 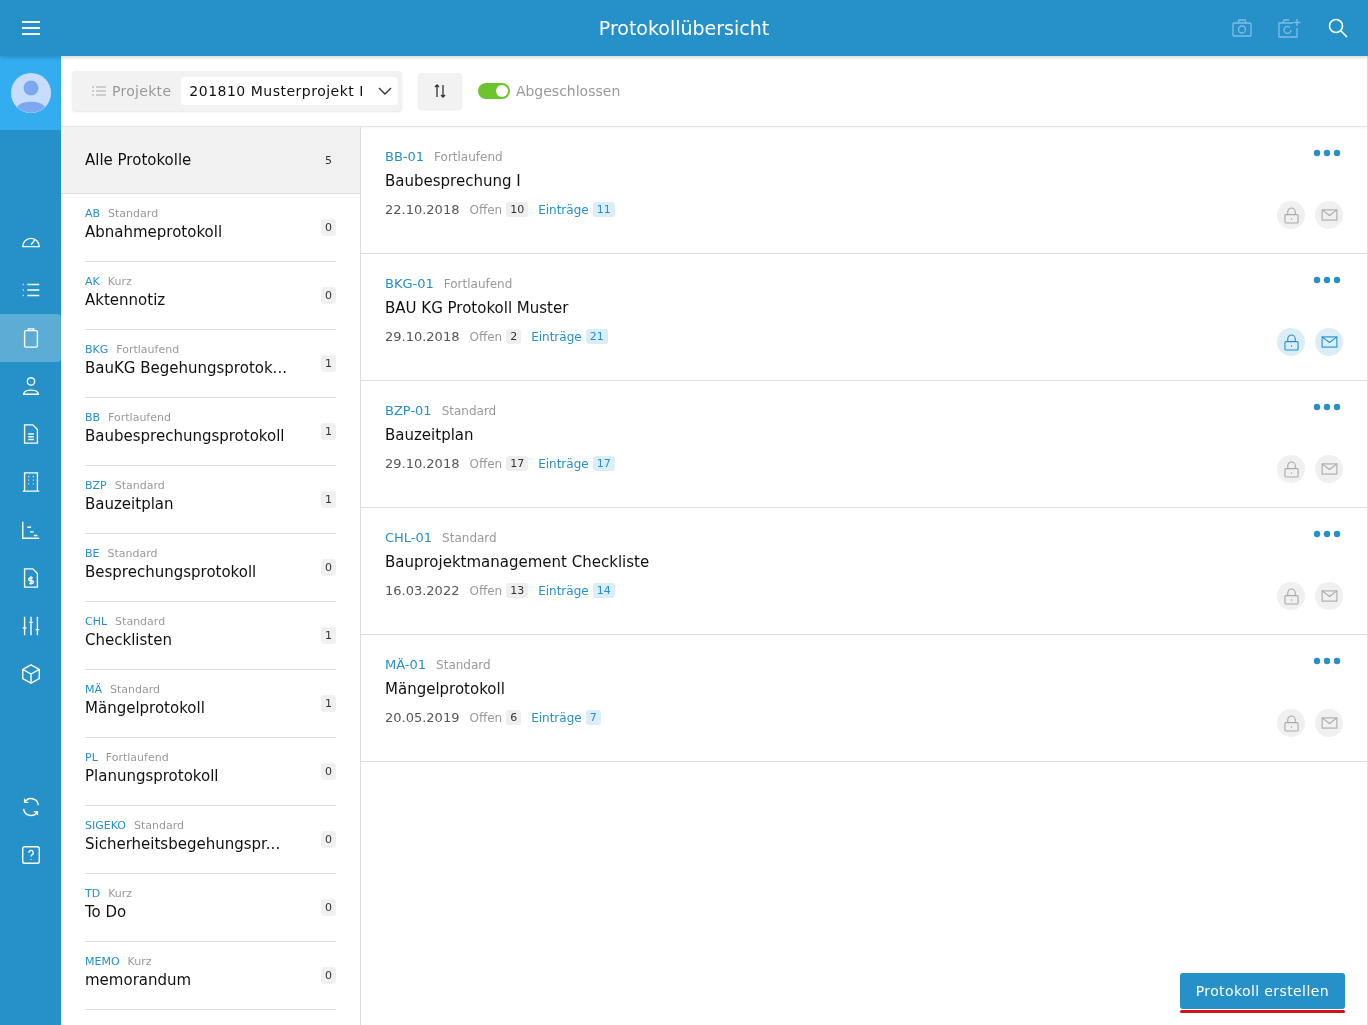 I want to click on help-icon, so click(x=30, y=855).